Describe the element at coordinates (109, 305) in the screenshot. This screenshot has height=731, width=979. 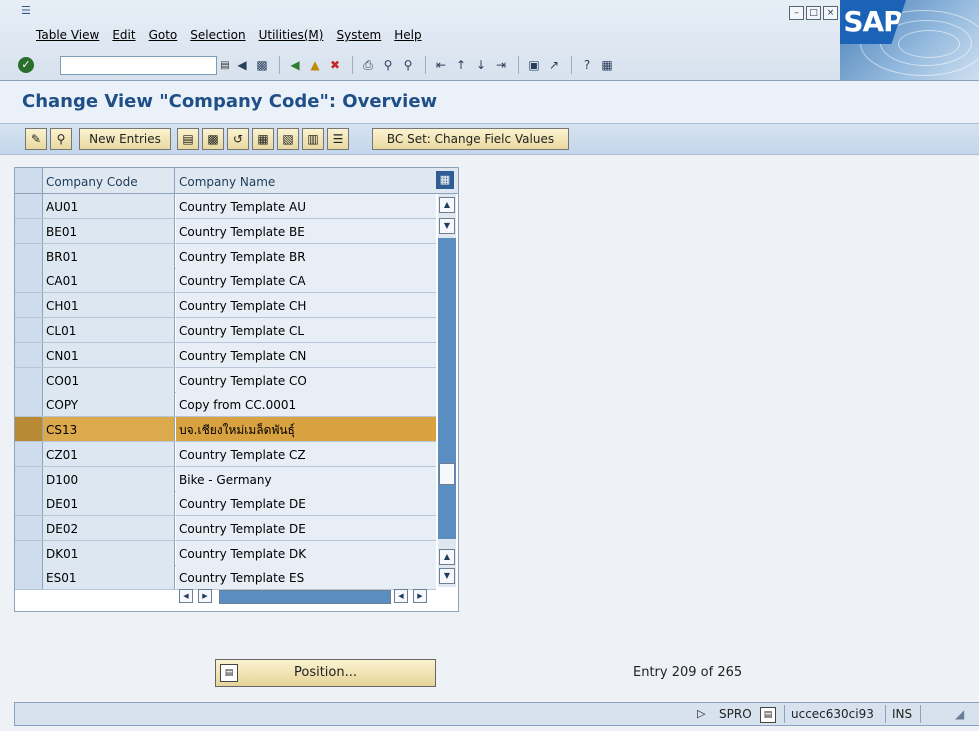
I see `company-code-cell: CH01` at that location.